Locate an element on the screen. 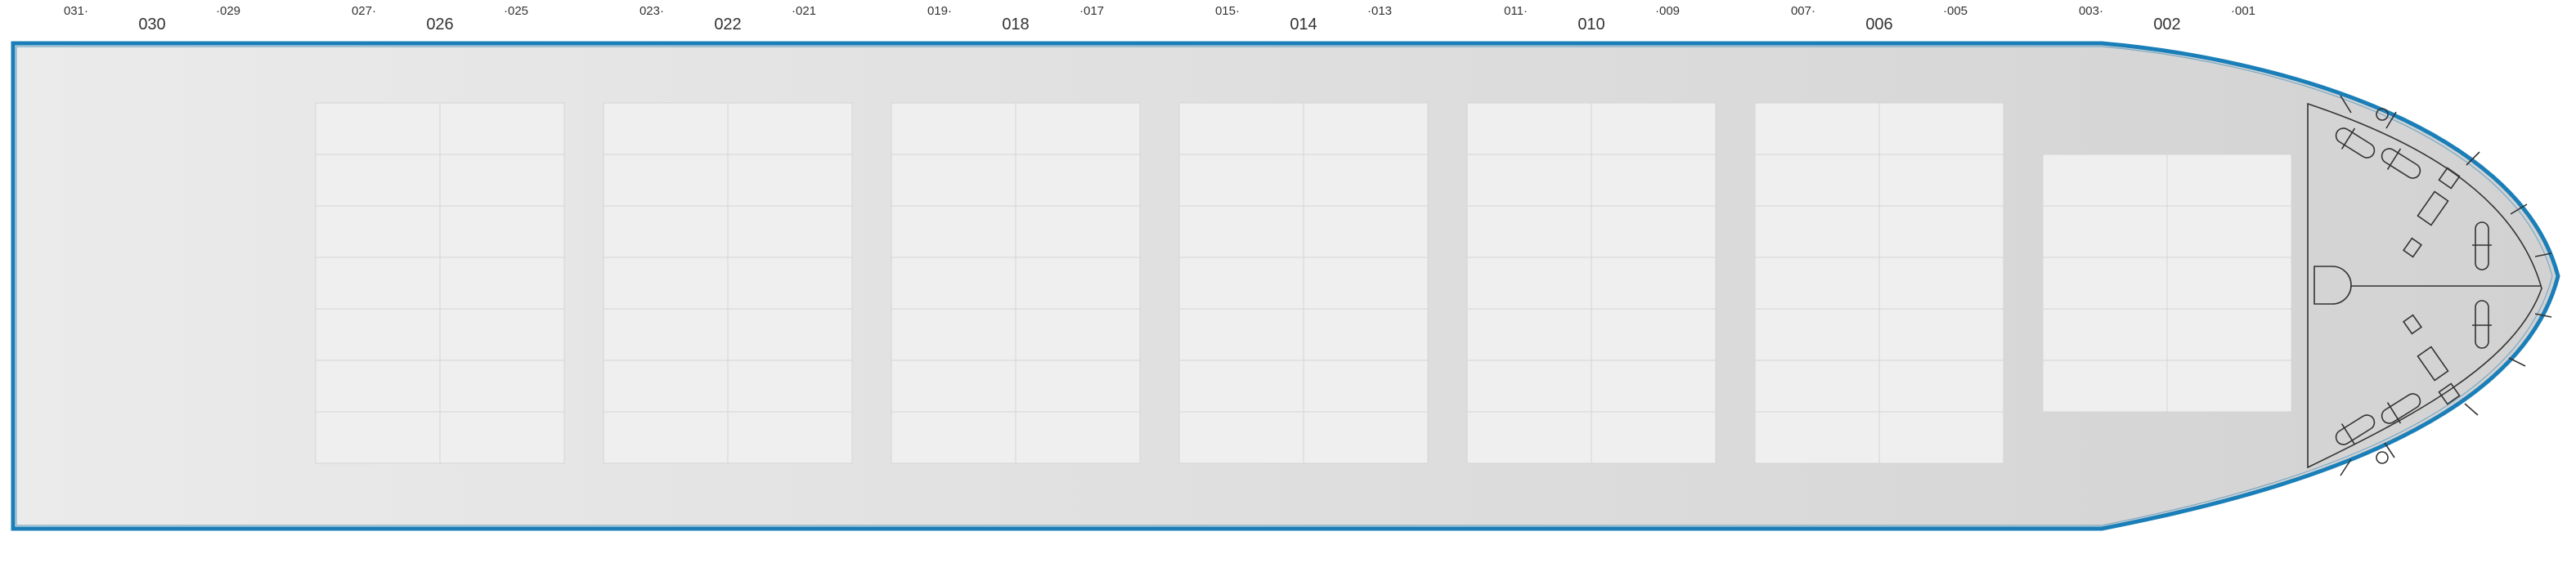 Image resolution: width=2576 pixels, height=563 pixels. bay-label: 006 is located at coordinates (1878, 25).